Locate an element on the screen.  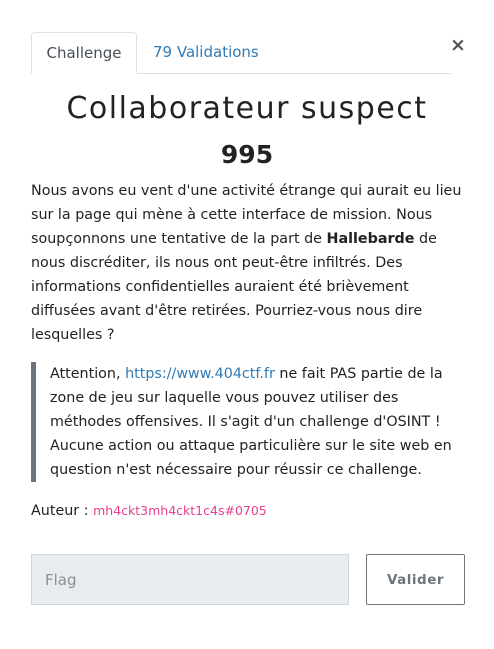
challenge-title: Collaborateur suspect is located at coordinates (247, 108).